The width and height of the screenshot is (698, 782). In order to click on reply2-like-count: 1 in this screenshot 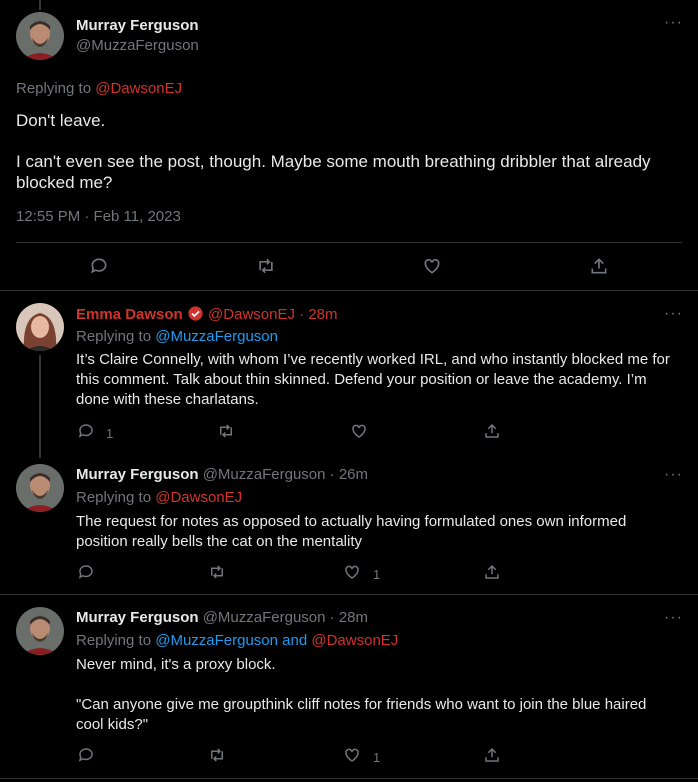, I will do `click(377, 574)`.